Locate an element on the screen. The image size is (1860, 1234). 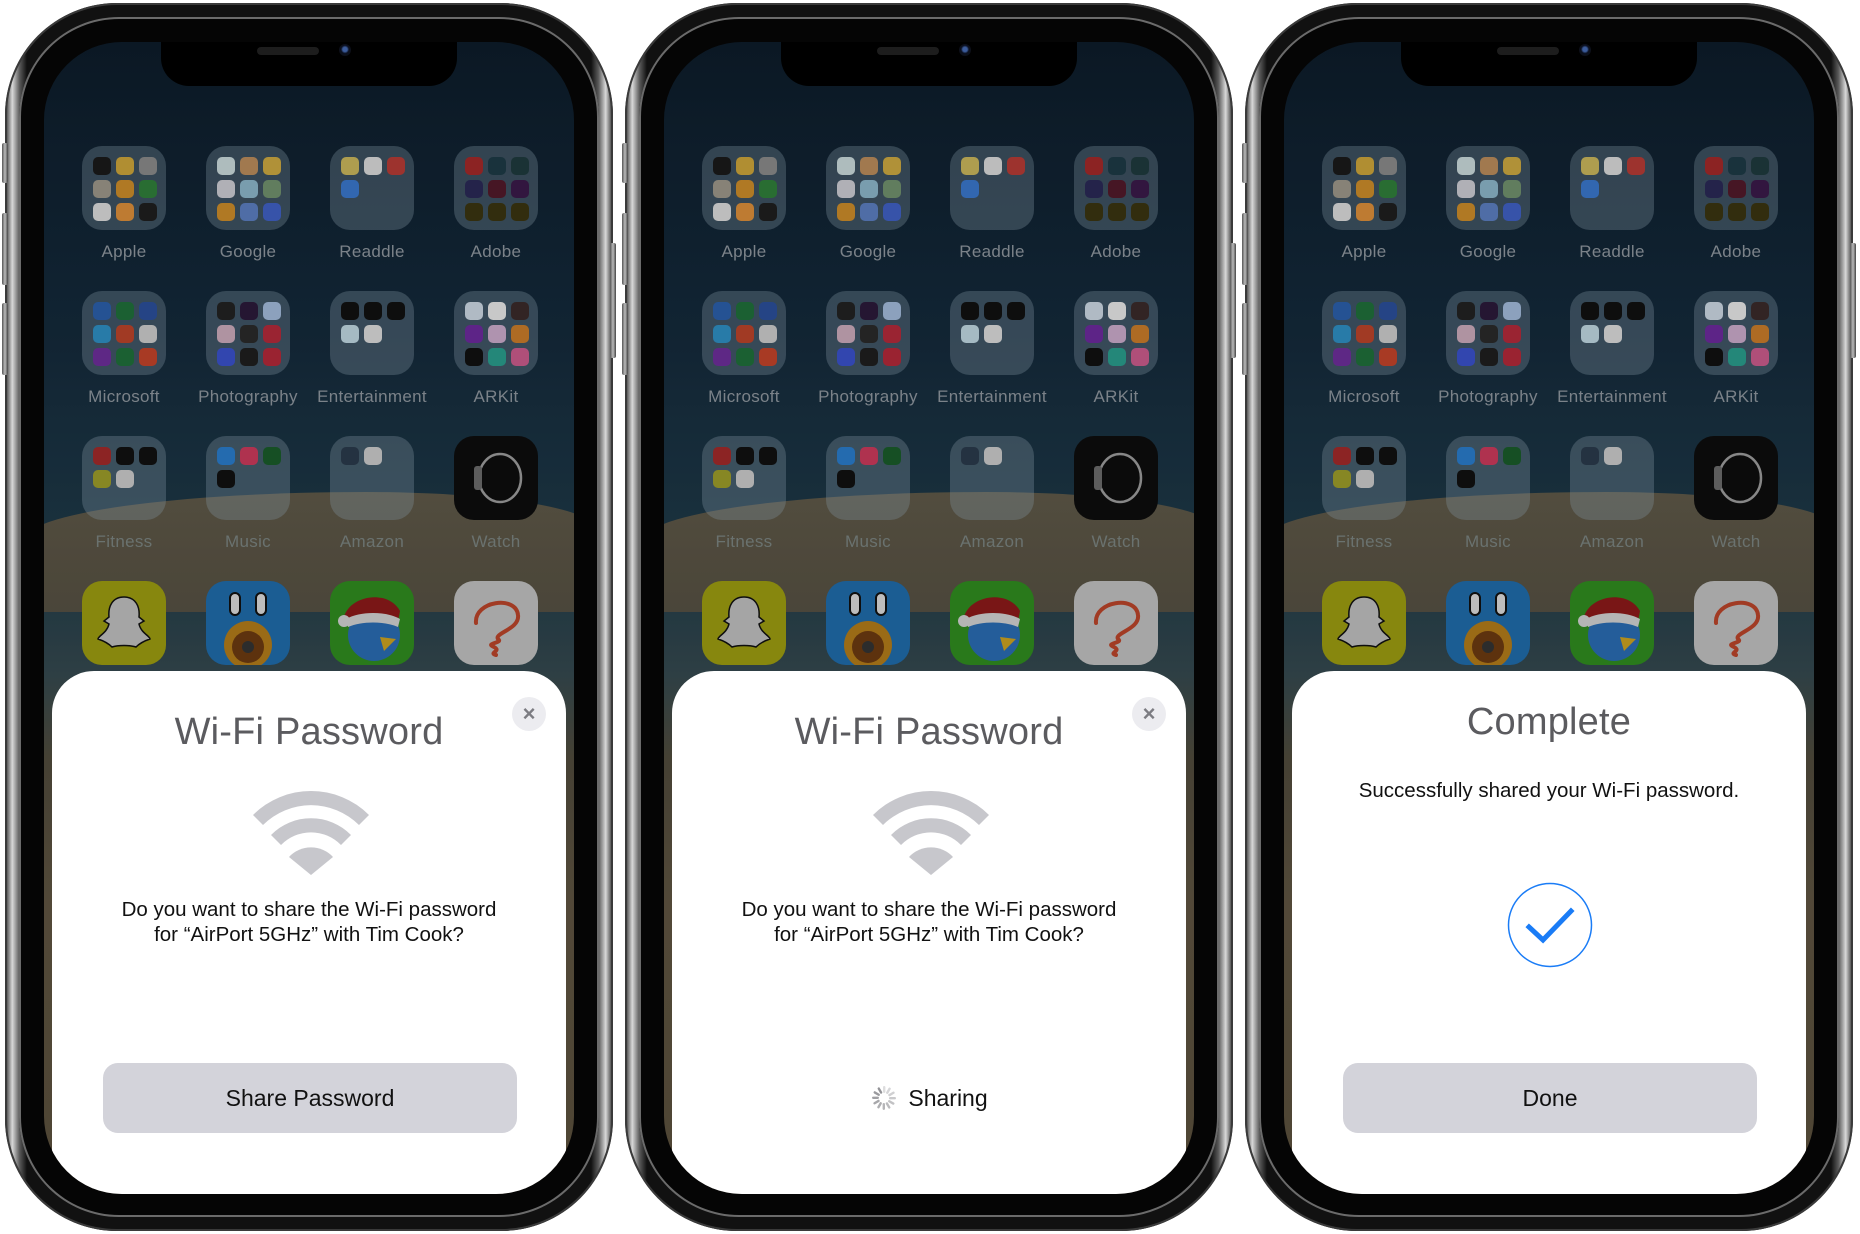
sharing-label: Sharing is located at coordinates (948, 1097).